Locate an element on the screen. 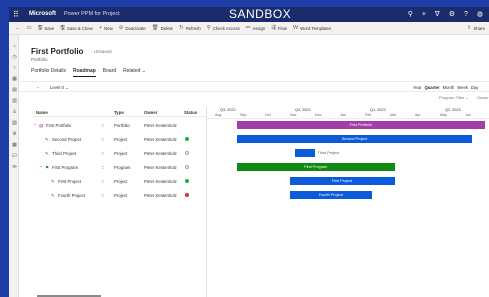 The height and width of the screenshot is (297, 489). row-name: First Program is located at coordinates (65, 167).